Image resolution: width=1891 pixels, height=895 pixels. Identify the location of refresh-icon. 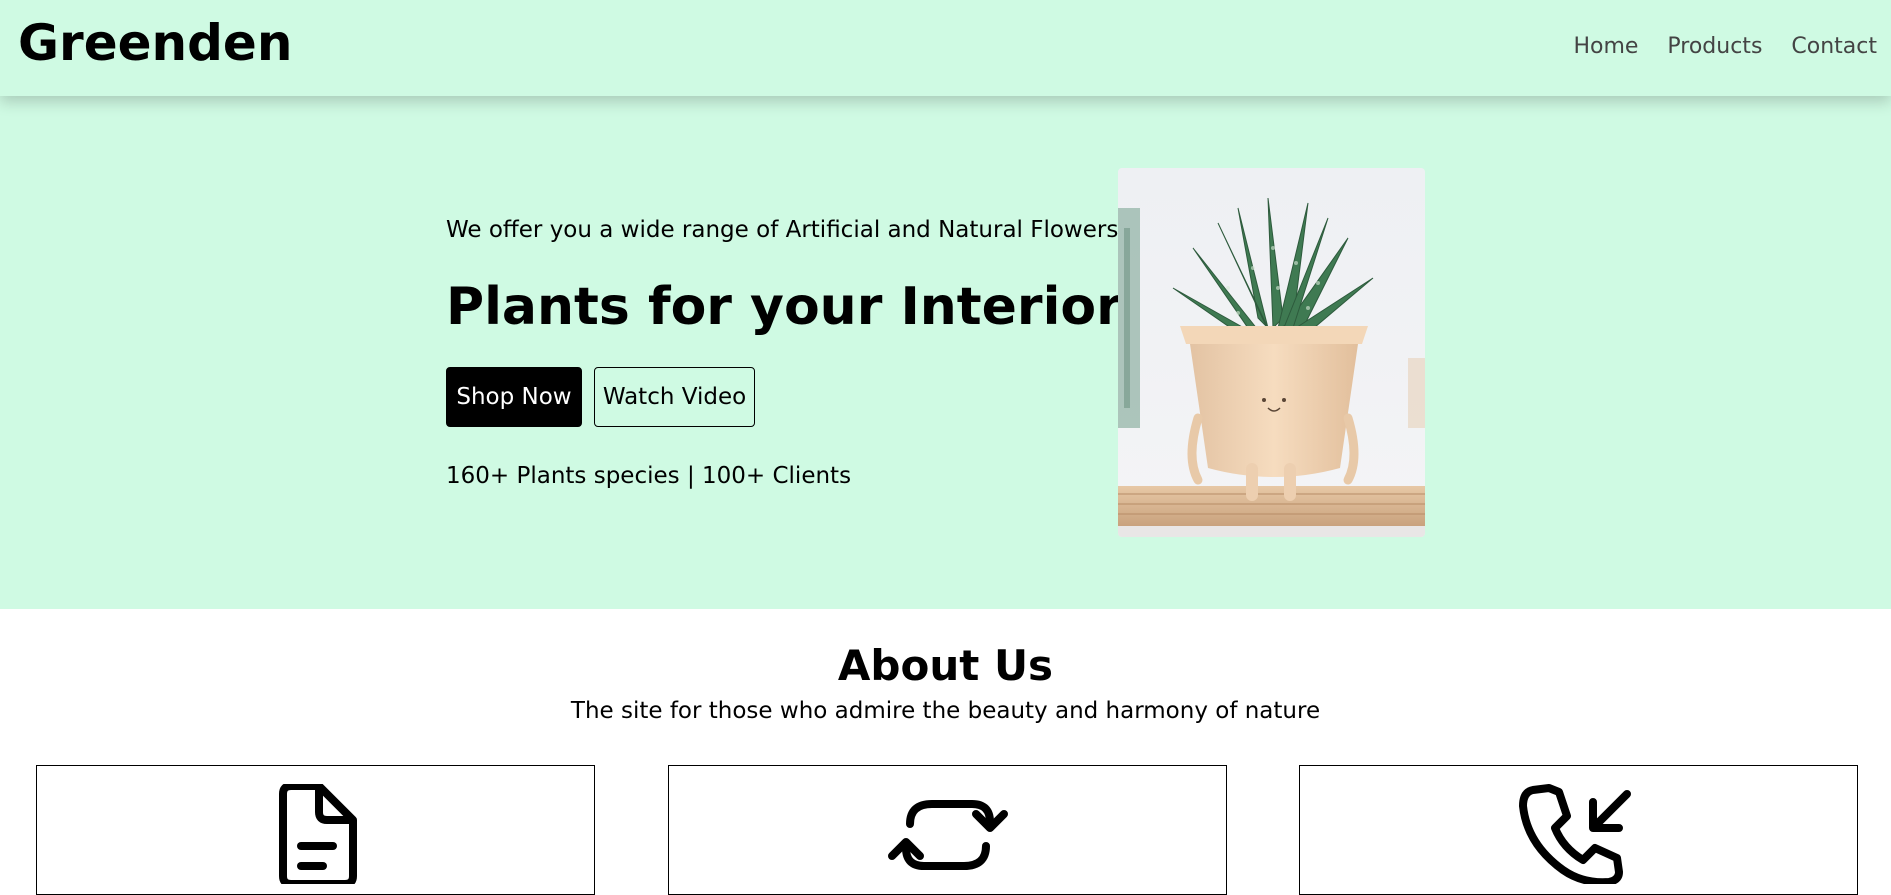
(947, 835).